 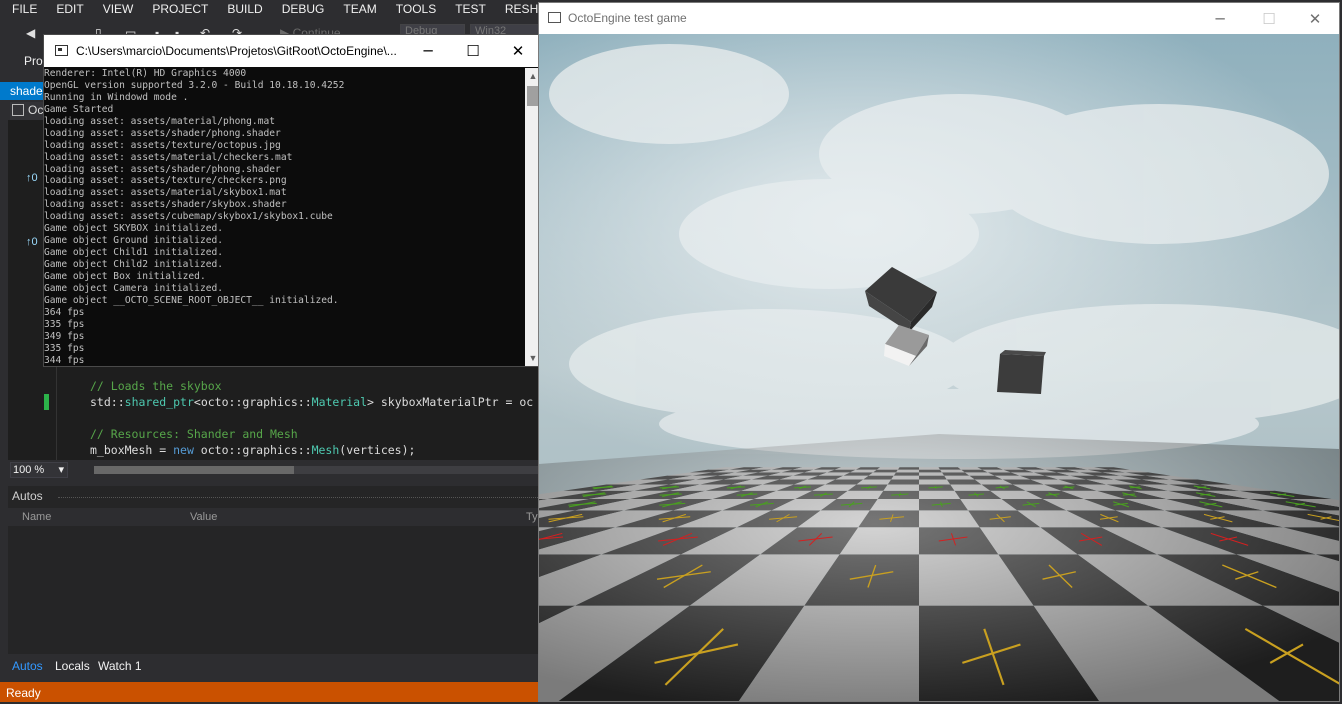 What do you see at coordinates (64, 312) in the screenshot?
I see `console-line: 364 fps` at bounding box center [64, 312].